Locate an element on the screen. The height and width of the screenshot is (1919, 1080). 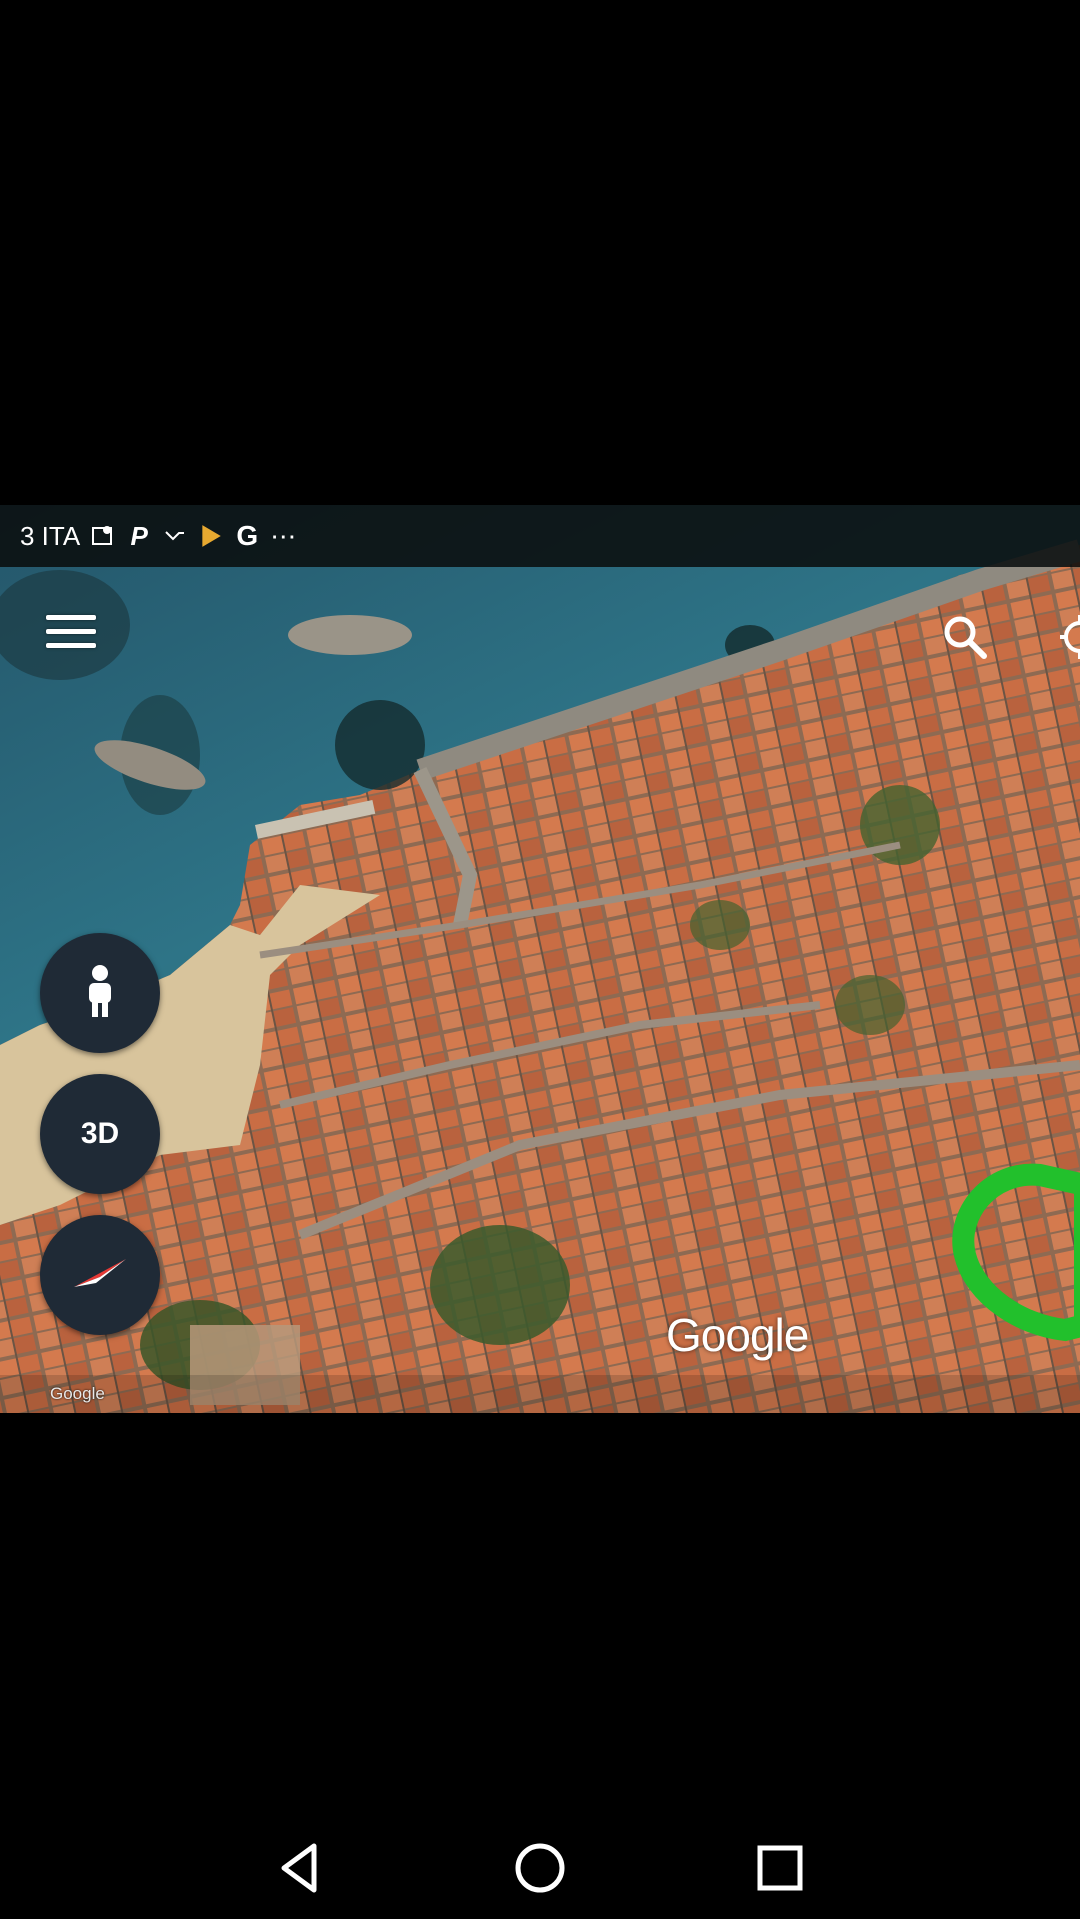
back-icon is located at coordinates (300, 1868).